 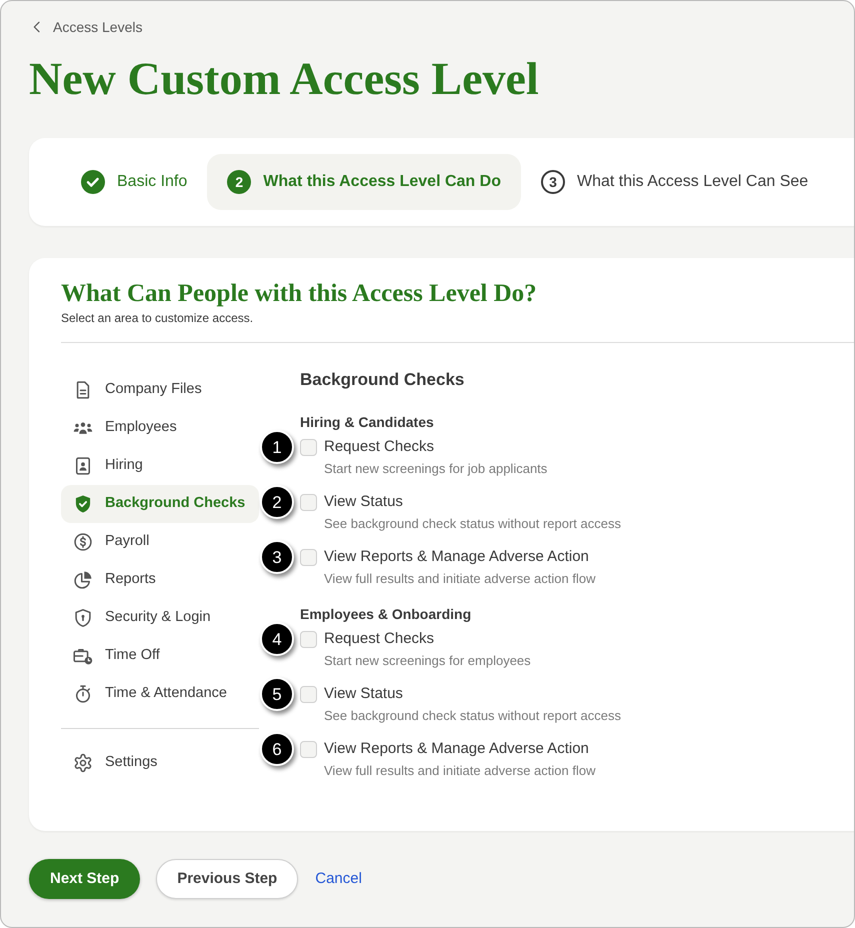 I want to click on permission-description: Start new screenings for employees, so click(x=428, y=661).